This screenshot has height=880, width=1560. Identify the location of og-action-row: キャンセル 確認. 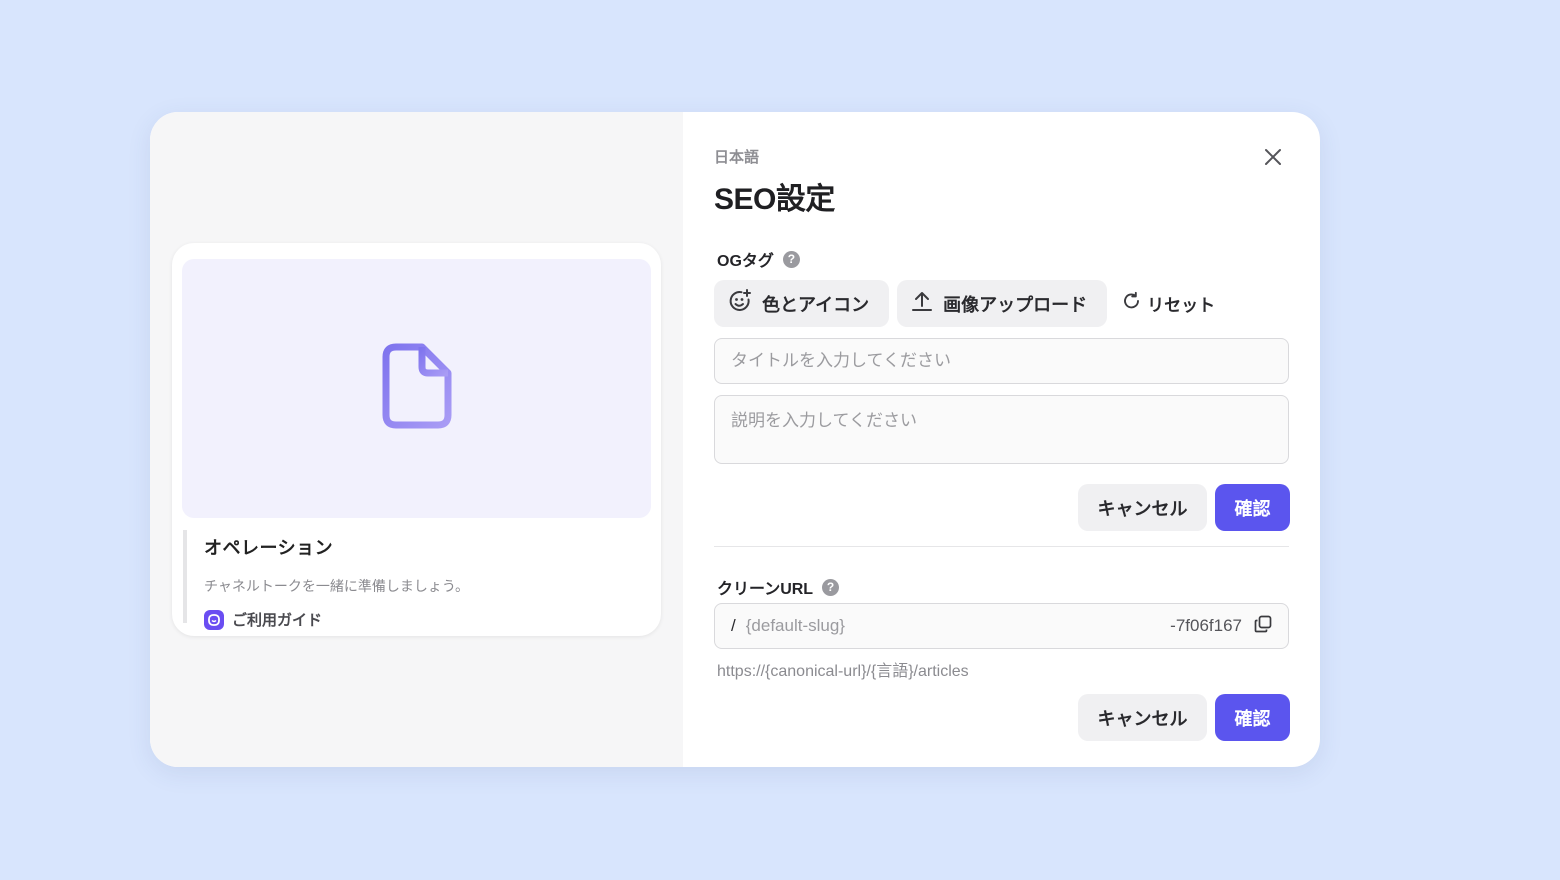
(1184, 507).